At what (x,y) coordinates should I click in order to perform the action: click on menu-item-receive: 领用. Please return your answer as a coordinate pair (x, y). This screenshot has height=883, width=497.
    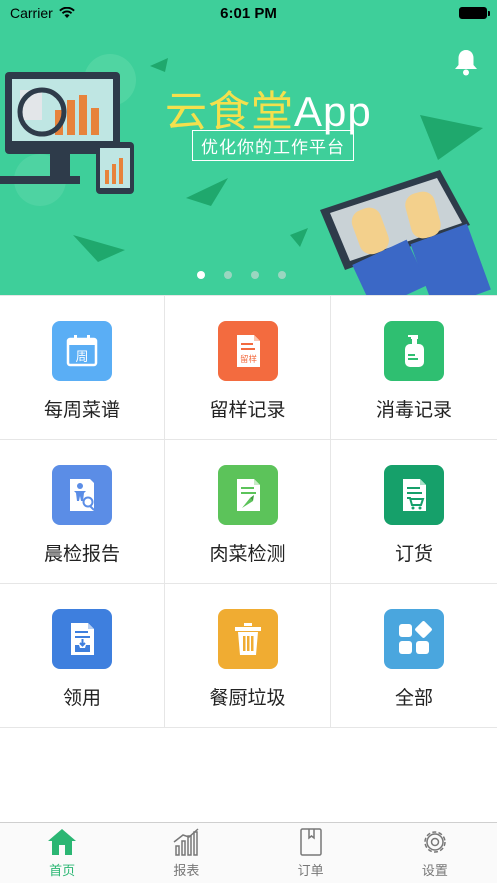
    Looking at the image, I should click on (82, 656).